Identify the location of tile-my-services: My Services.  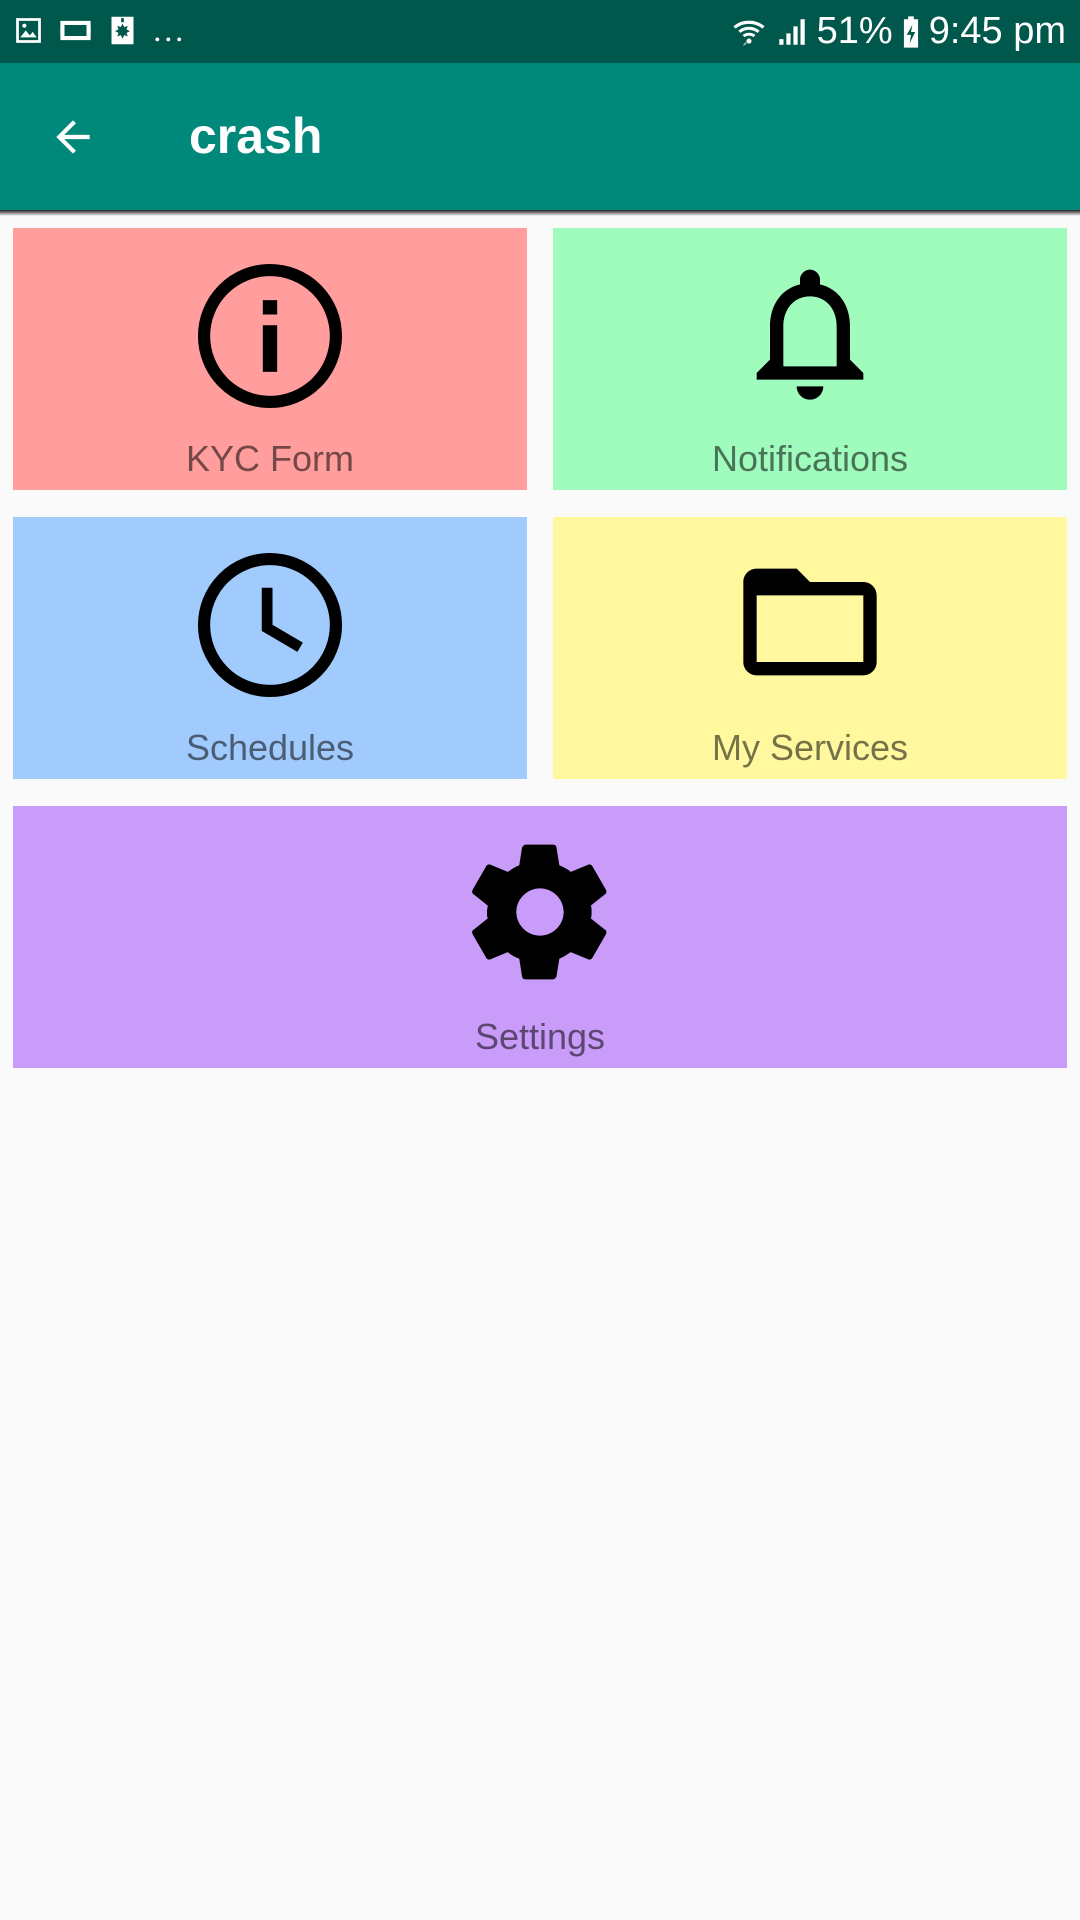
(810, 648).